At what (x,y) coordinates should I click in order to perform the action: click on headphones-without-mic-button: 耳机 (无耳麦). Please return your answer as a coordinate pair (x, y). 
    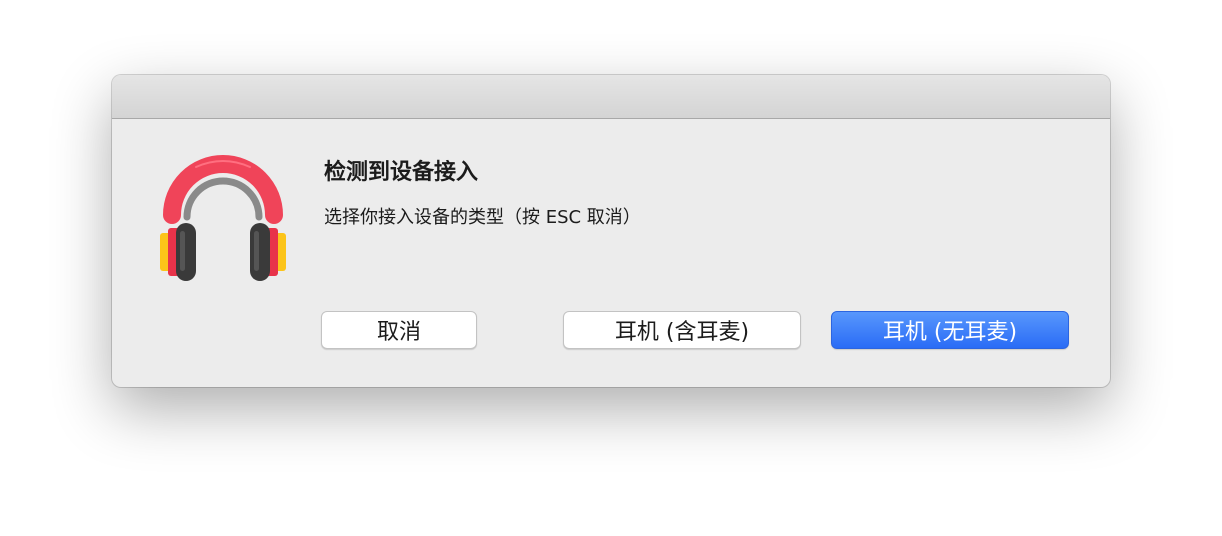
    Looking at the image, I should click on (950, 330).